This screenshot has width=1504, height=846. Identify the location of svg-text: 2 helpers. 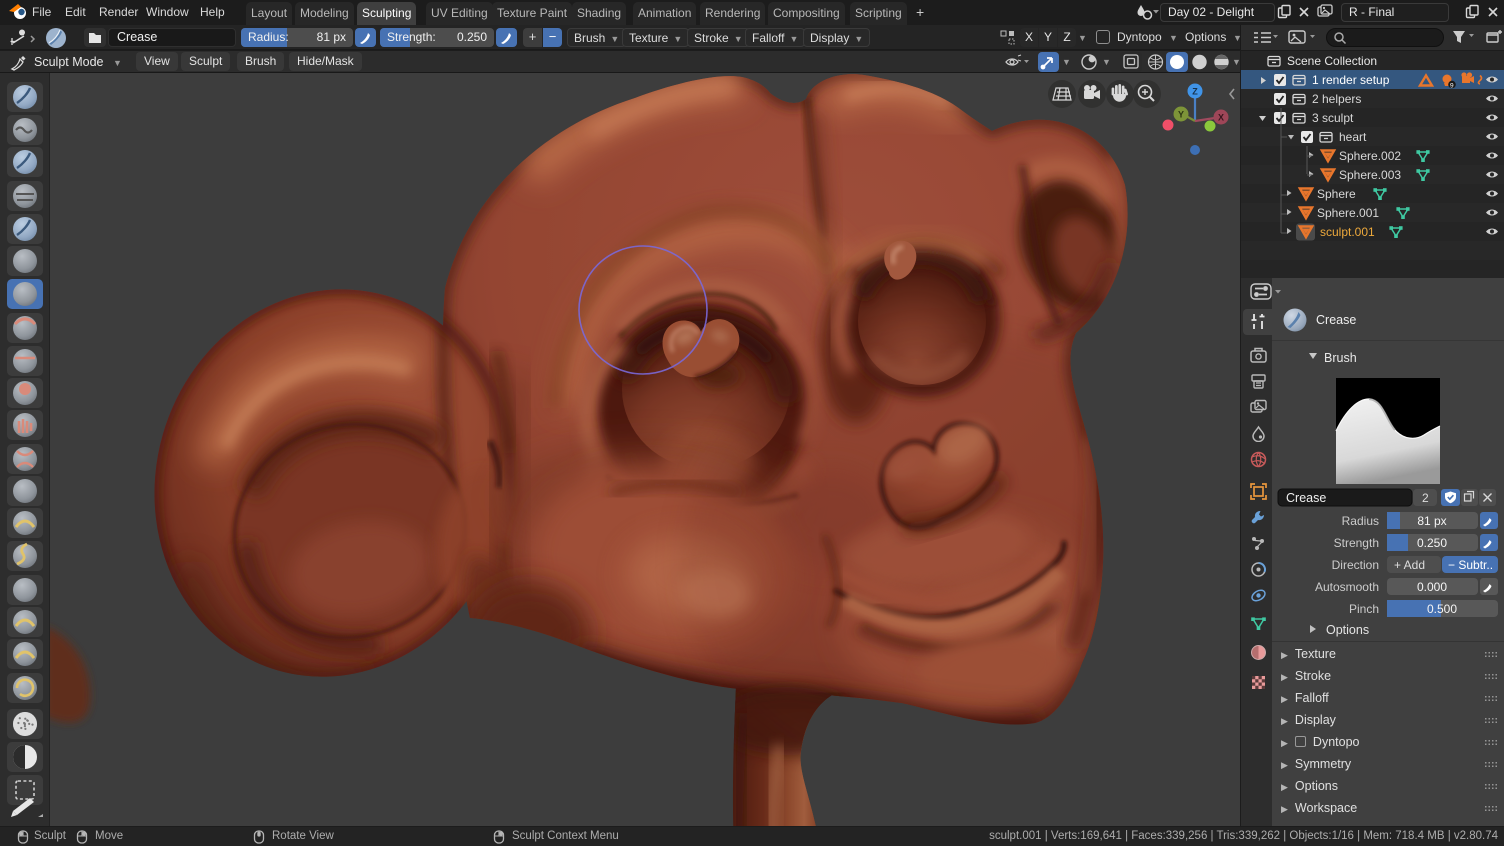
(1336, 99).